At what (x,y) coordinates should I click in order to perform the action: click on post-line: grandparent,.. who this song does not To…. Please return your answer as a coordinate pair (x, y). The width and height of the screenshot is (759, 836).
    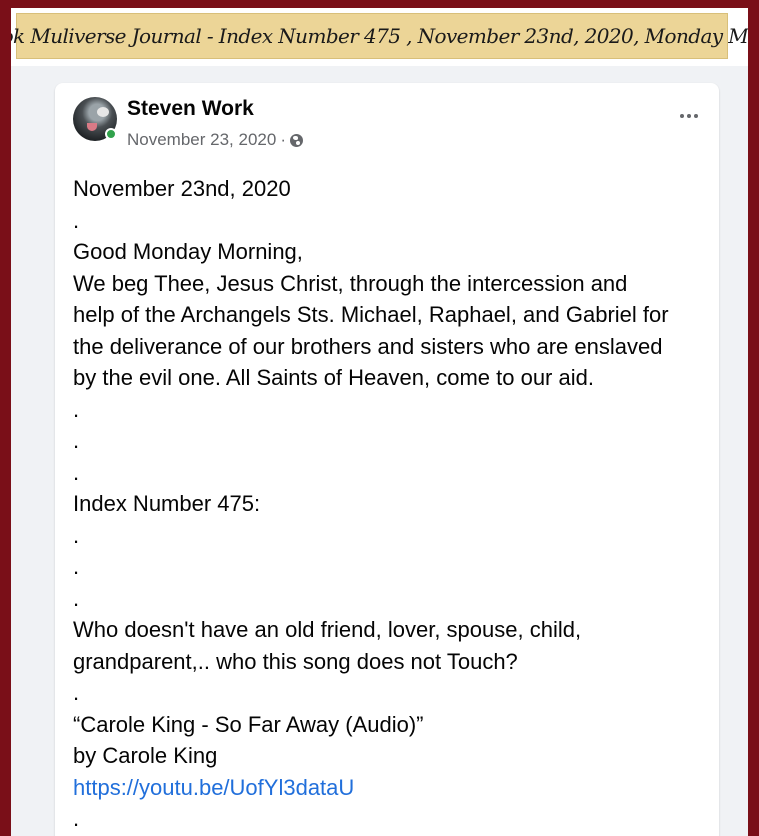
    Looking at the image, I should click on (295, 661).